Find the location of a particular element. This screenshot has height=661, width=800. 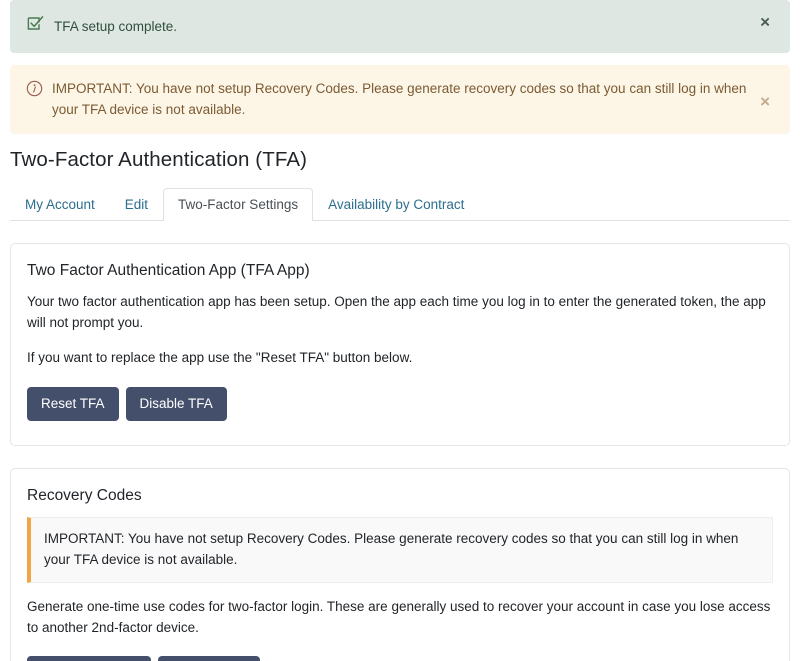

reset-tfa-button: Reset TFA is located at coordinates (73, 403).